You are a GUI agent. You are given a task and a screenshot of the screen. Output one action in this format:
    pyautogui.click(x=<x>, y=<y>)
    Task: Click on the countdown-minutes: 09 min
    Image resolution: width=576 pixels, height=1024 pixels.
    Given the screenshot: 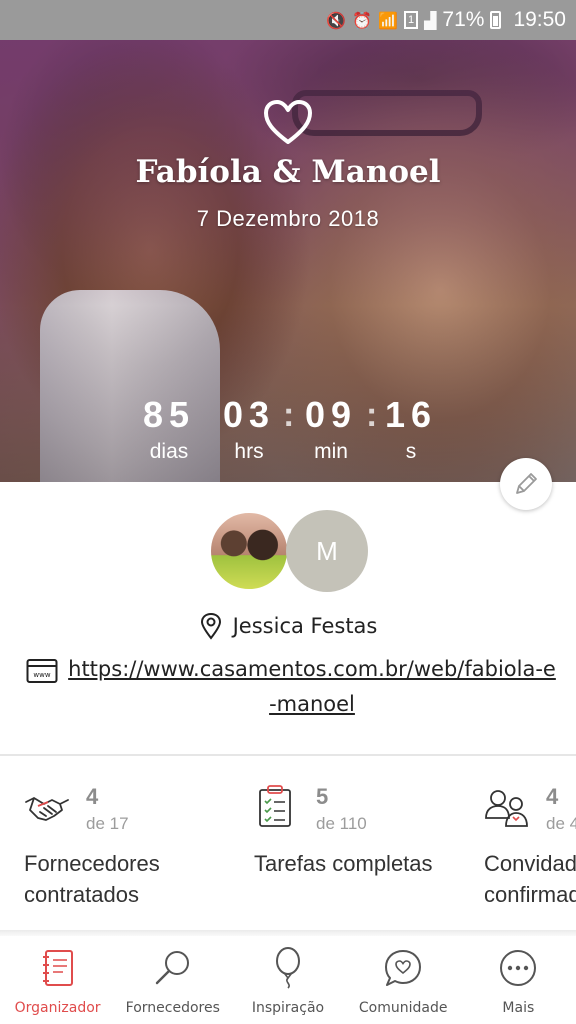 What is the action you would take?
    pyautogui.click(x=331, y=429)
    